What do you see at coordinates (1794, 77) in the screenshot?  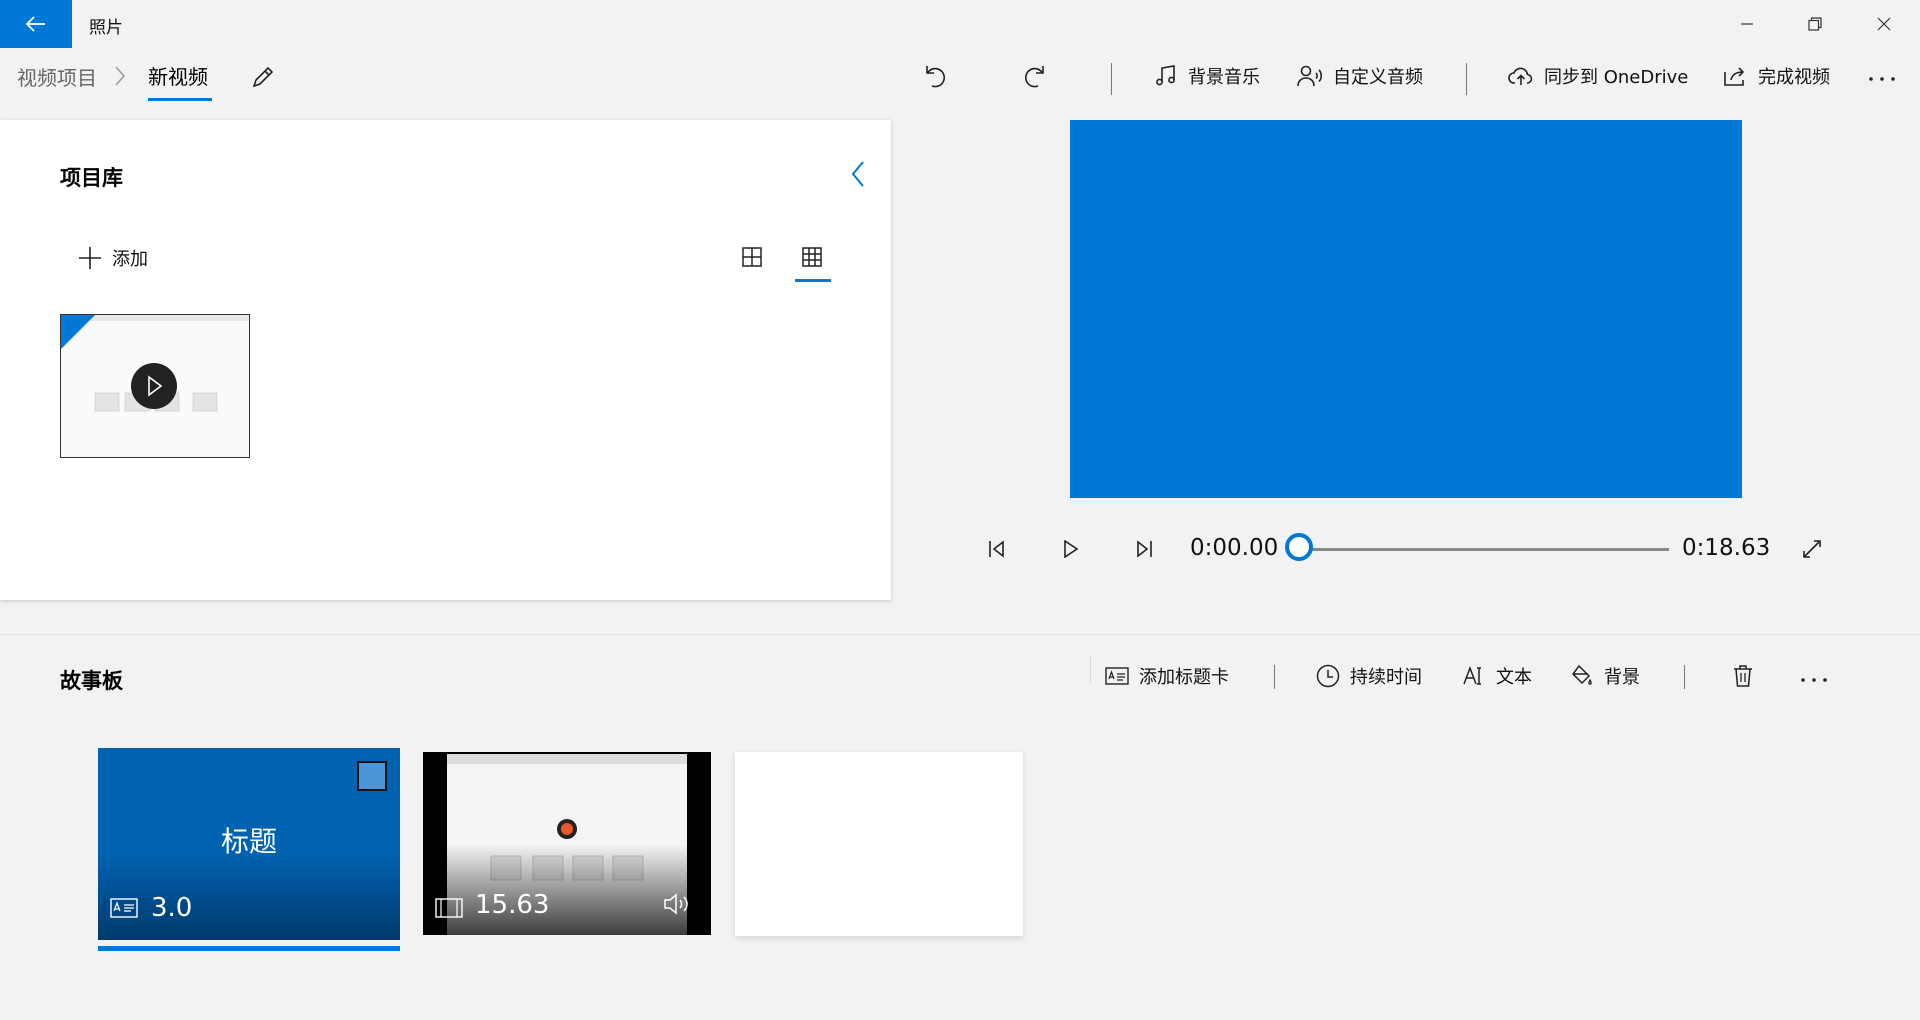 I see `finish-video-label: 完成视频` at bounding box center [1794, 77].